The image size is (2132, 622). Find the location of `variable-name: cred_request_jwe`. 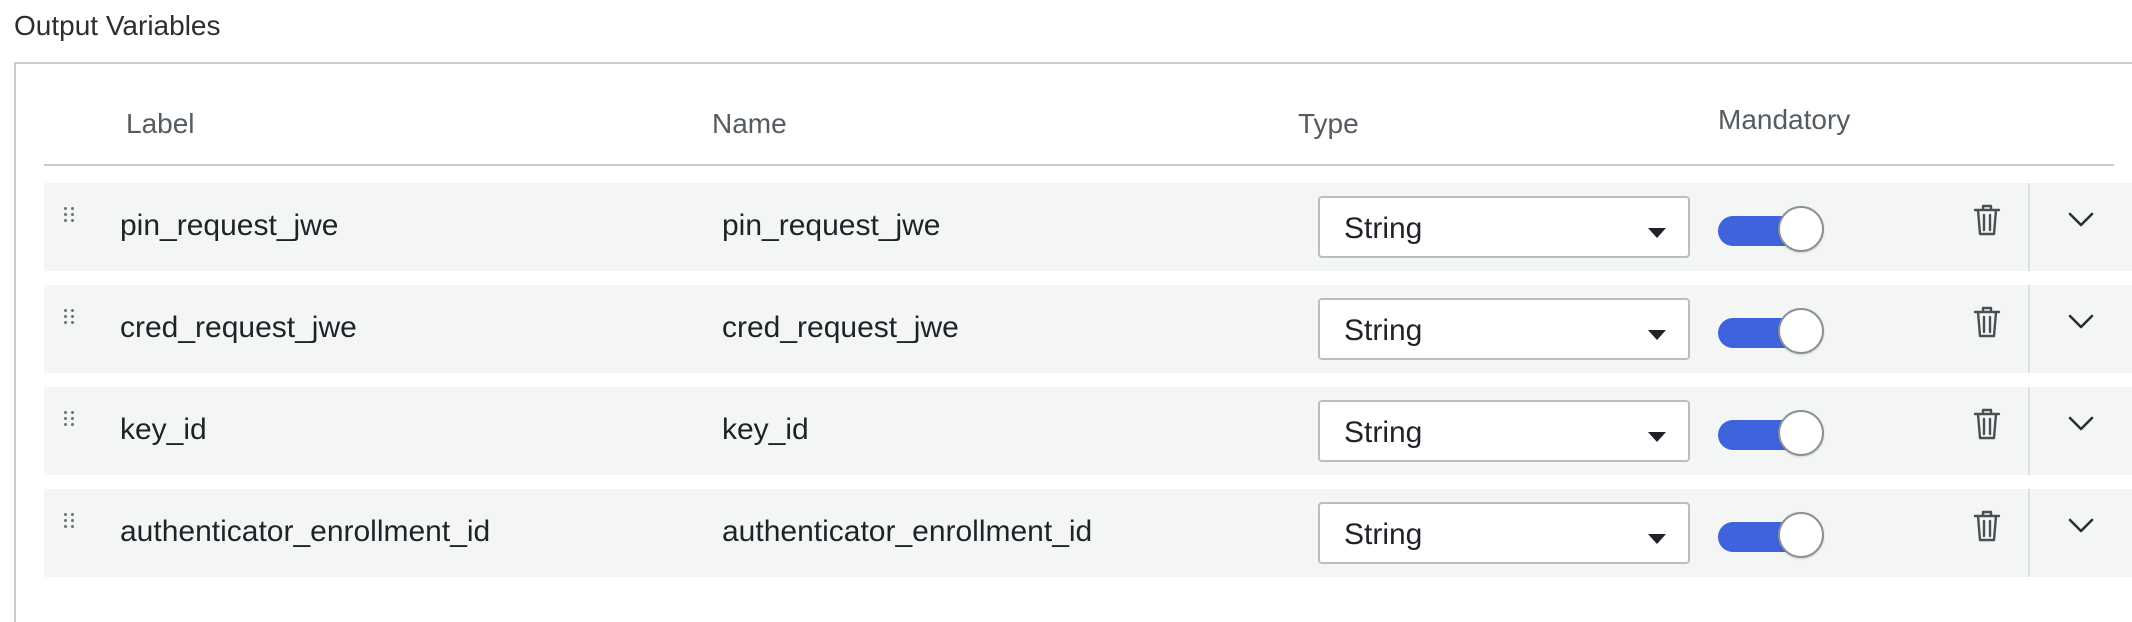

variable-name: cred_request_jwe is located at coordinates (840, 327).